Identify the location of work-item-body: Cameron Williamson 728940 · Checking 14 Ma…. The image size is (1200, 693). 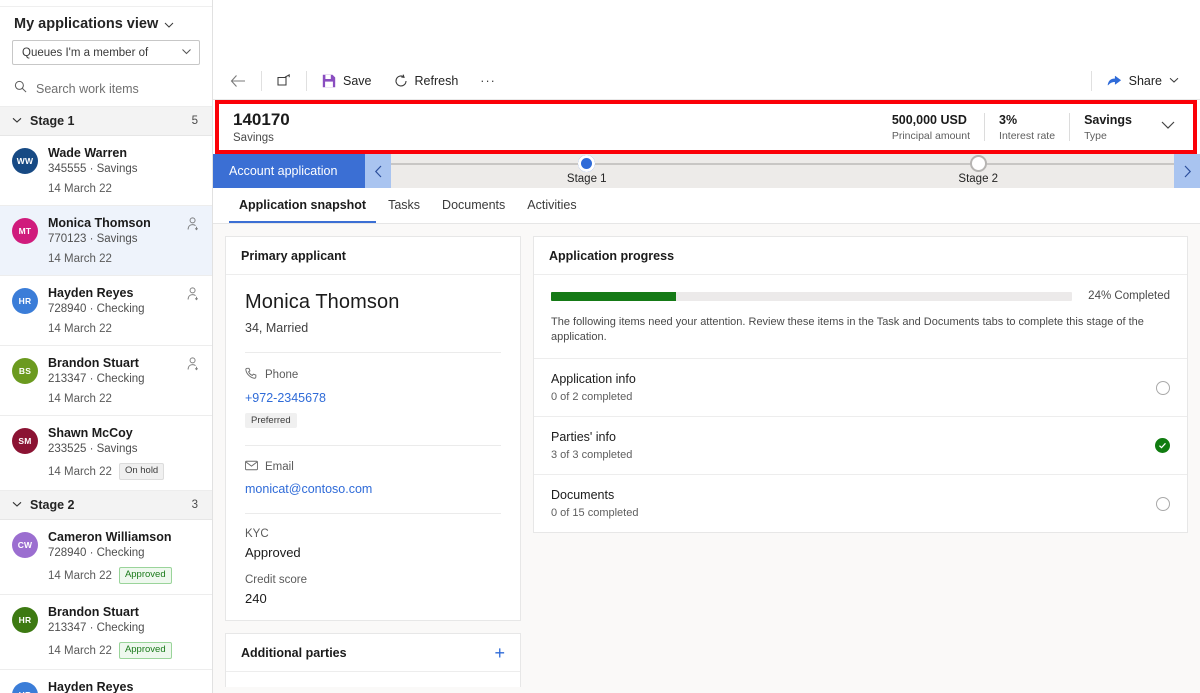
(124, 557).